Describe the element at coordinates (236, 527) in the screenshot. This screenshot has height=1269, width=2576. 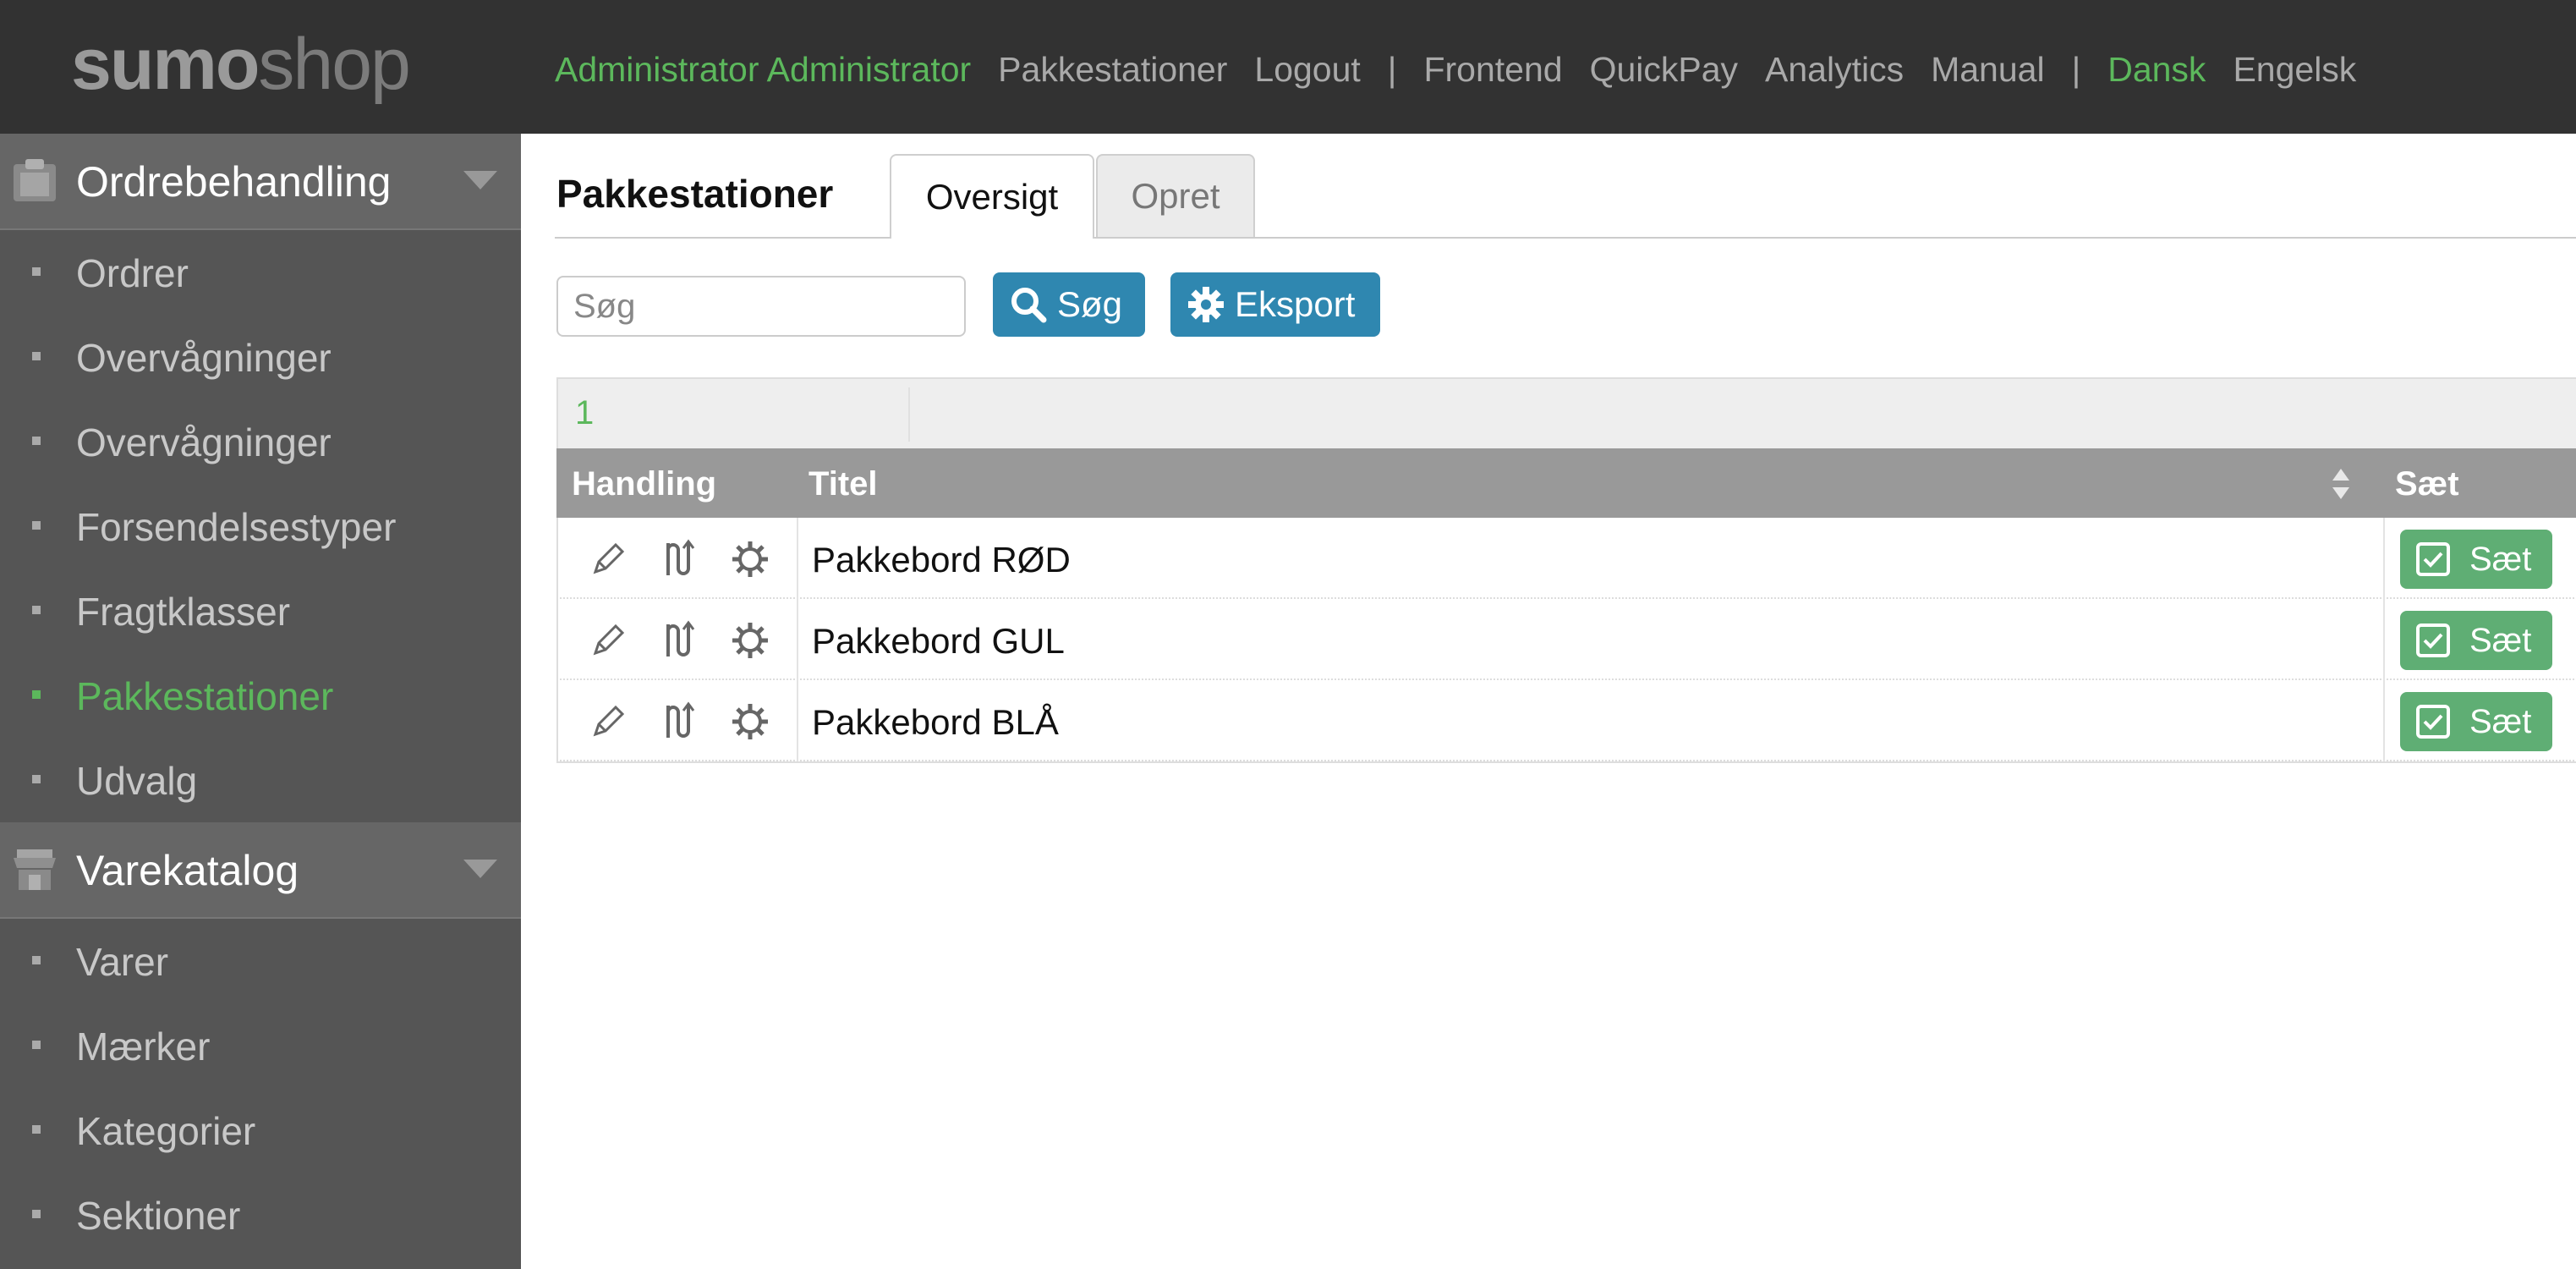
I see `sidebar-item-label: Forsendelsestyper` at that location.